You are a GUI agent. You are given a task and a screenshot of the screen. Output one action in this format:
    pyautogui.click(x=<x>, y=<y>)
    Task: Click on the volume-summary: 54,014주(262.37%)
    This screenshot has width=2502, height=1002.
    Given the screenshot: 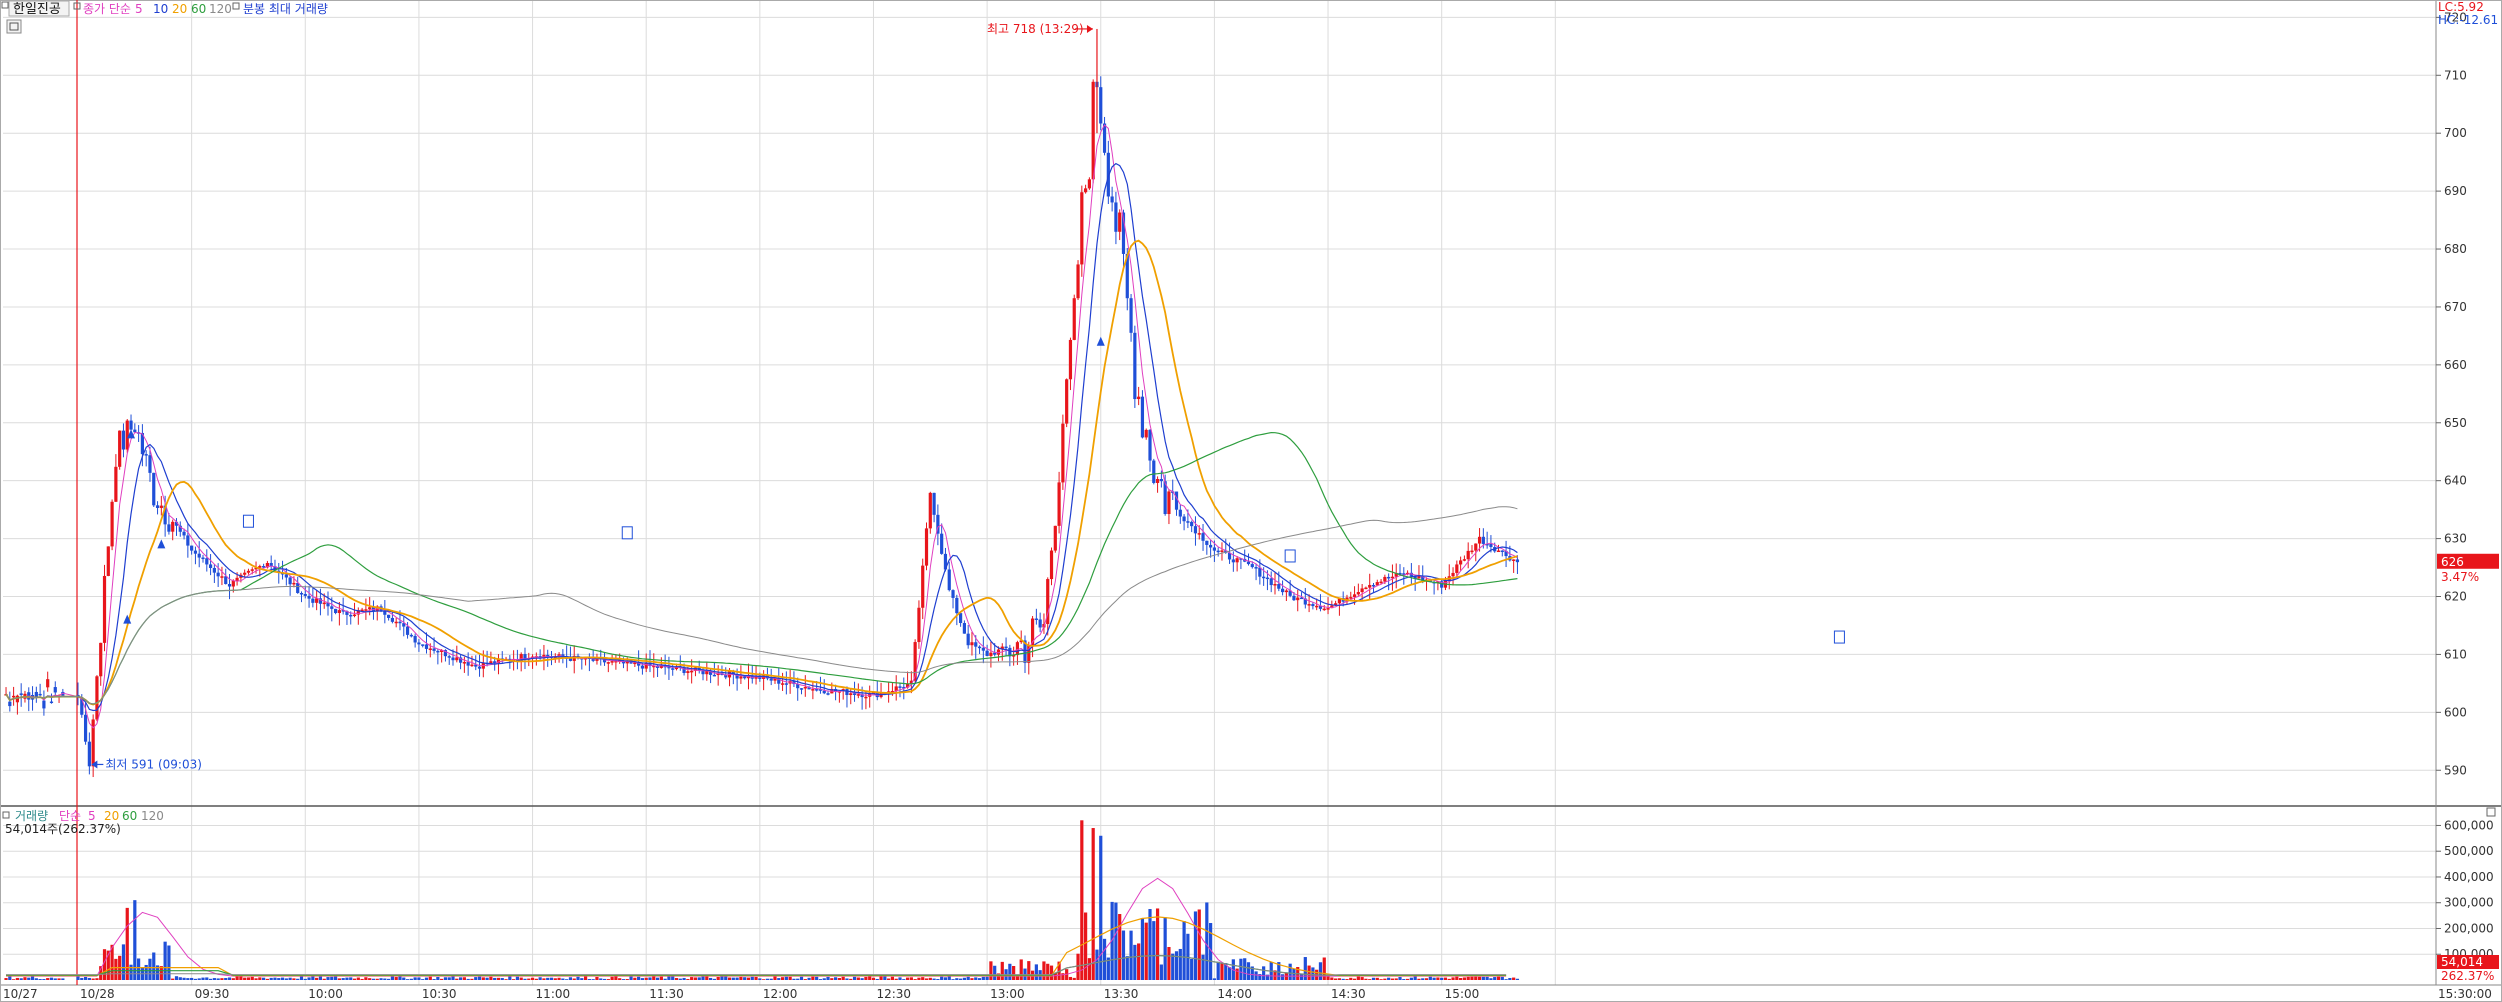 What is the action you would take?
    pyautogui.click(x=63, y=829)
    